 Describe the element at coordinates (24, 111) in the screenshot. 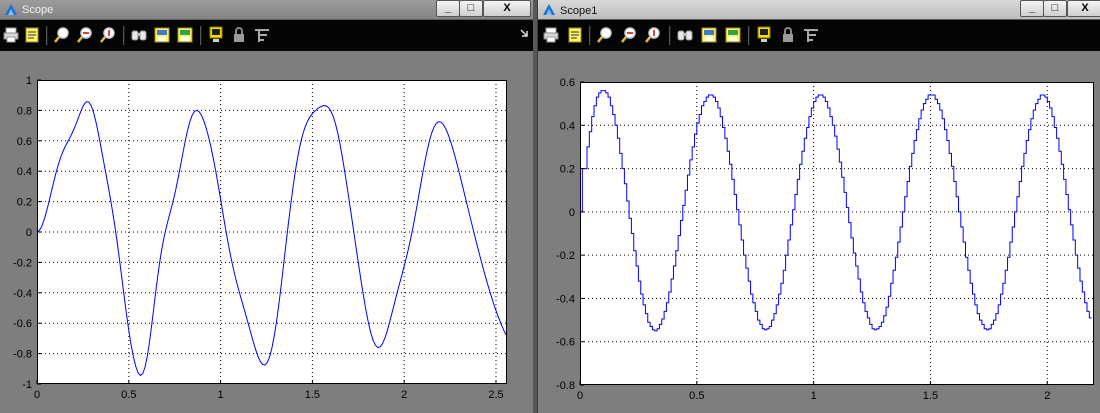

I see `y-tick-label: 0.8` at that location.